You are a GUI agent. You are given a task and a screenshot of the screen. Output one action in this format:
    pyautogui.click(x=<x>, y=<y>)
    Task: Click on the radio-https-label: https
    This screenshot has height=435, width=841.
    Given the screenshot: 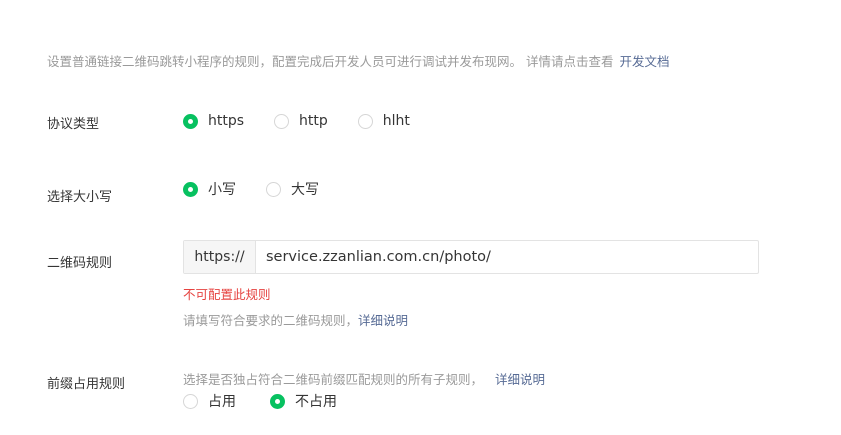 What is the action you would take?
    pyautogui.click(x=226, y=121)
    